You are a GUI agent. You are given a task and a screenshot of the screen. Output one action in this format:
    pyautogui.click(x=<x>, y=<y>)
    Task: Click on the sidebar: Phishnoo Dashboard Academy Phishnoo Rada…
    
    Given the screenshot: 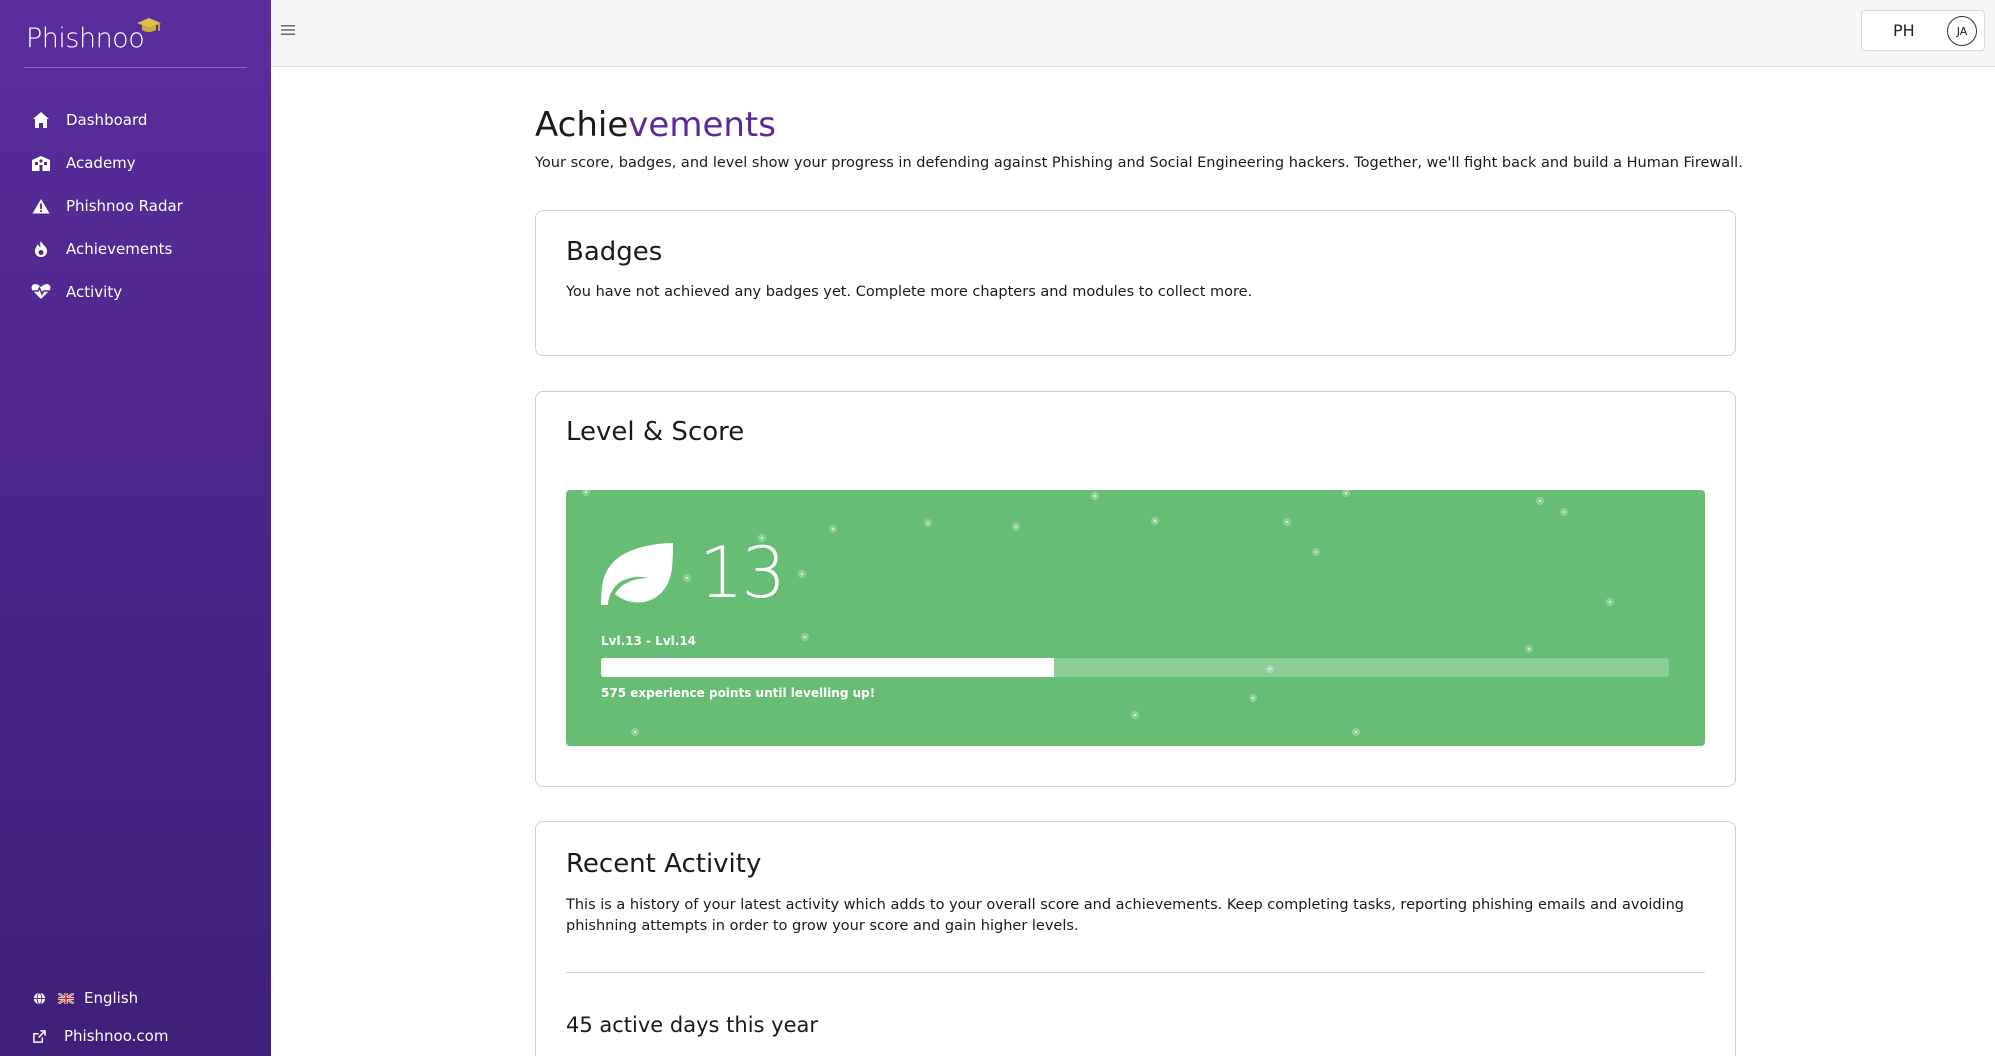 What is the action you would take?
    pyautogui.click(x=135, y=528)
    